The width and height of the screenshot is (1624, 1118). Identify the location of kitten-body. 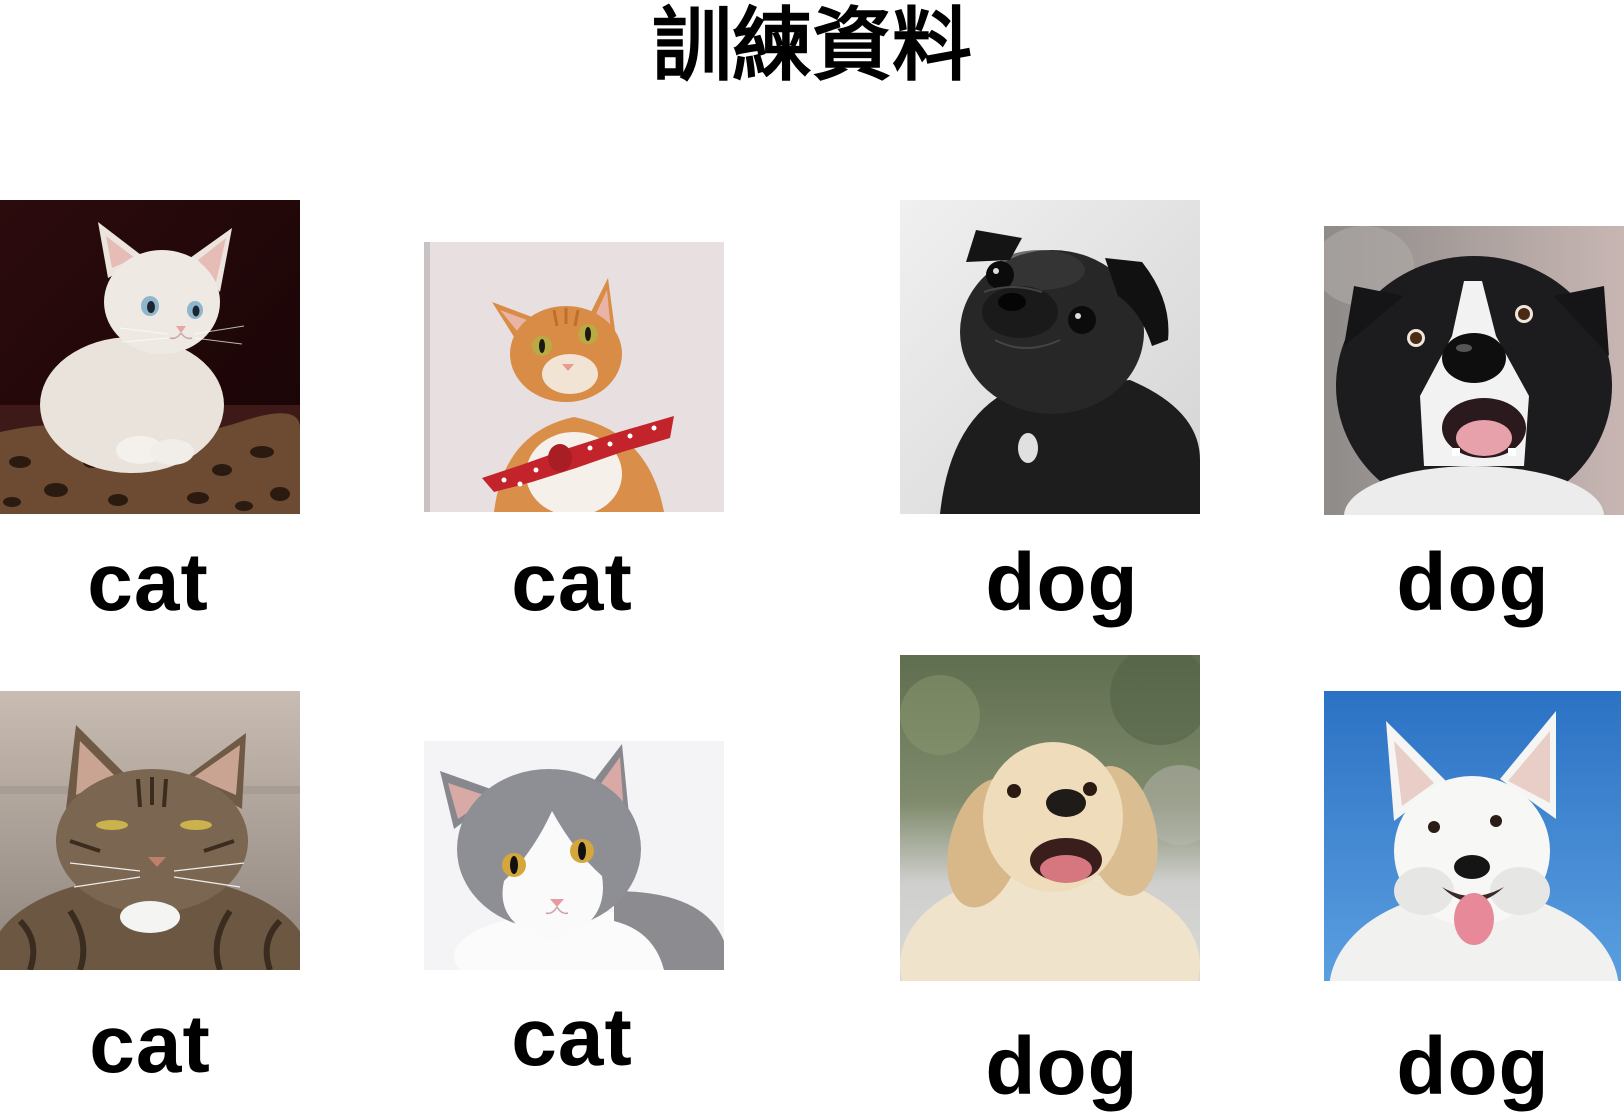
(132, 405).